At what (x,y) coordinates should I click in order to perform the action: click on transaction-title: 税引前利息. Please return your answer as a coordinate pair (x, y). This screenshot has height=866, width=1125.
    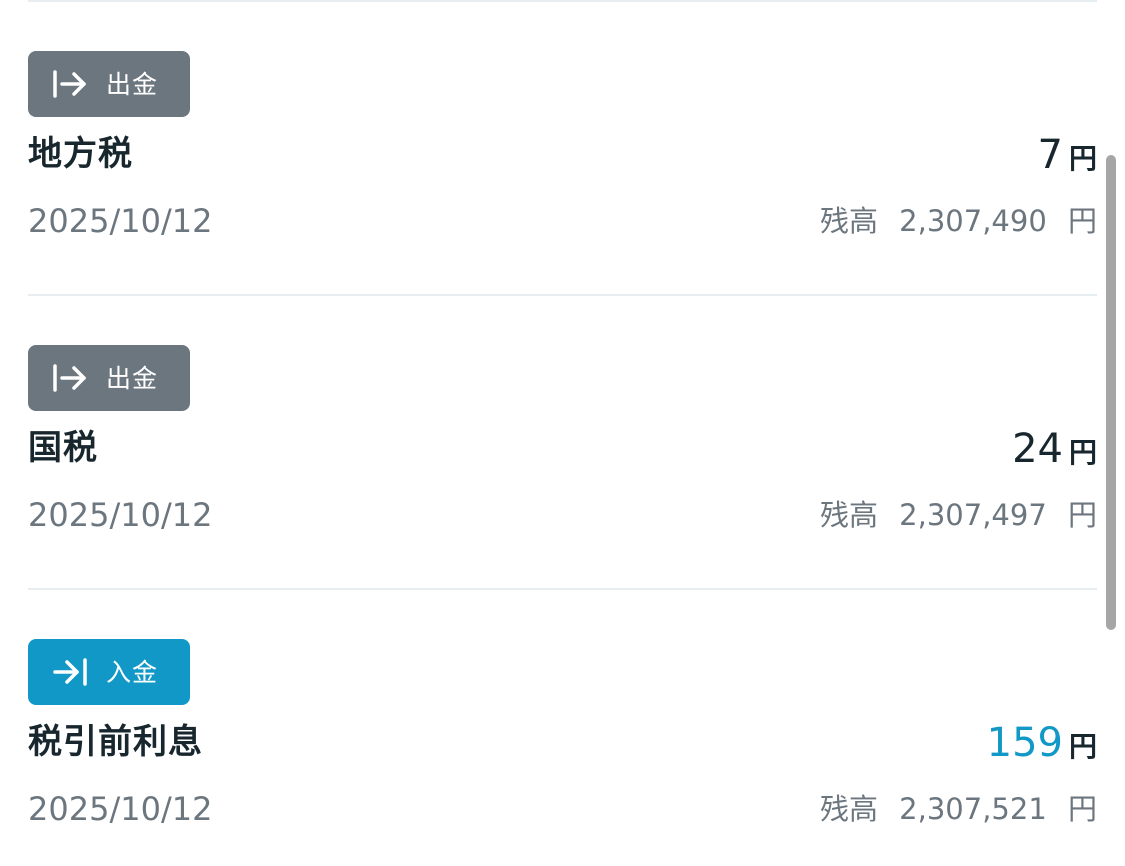
    Looking at the image, I should click on (115, 742).